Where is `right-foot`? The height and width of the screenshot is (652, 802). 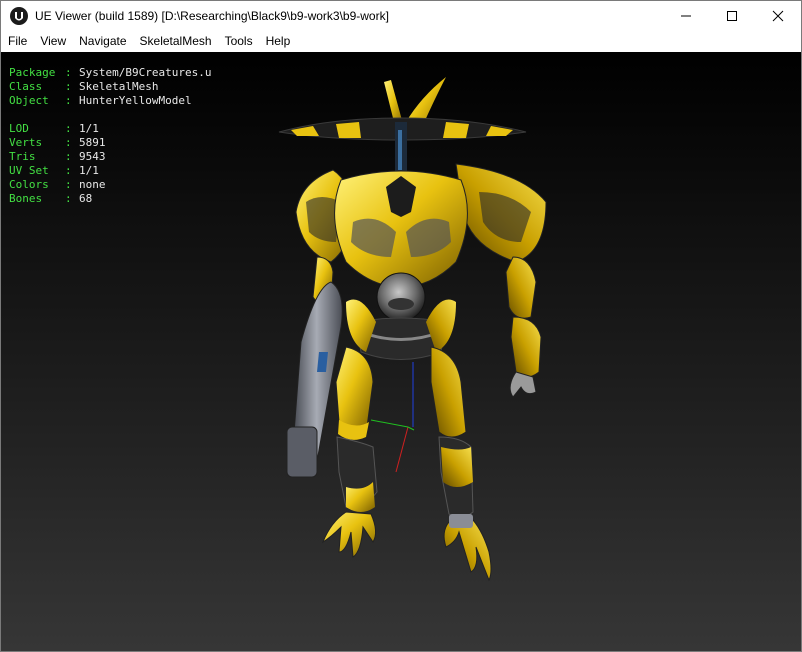 right-foot is located at coordinates (467, 550).